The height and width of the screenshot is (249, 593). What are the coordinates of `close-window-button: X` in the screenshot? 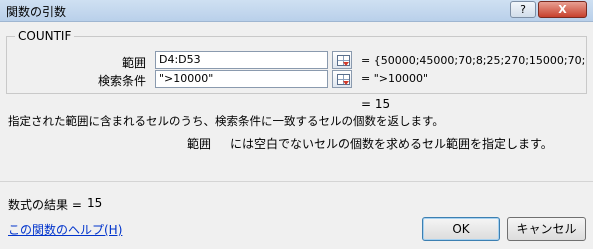 It's located at (562, 9).